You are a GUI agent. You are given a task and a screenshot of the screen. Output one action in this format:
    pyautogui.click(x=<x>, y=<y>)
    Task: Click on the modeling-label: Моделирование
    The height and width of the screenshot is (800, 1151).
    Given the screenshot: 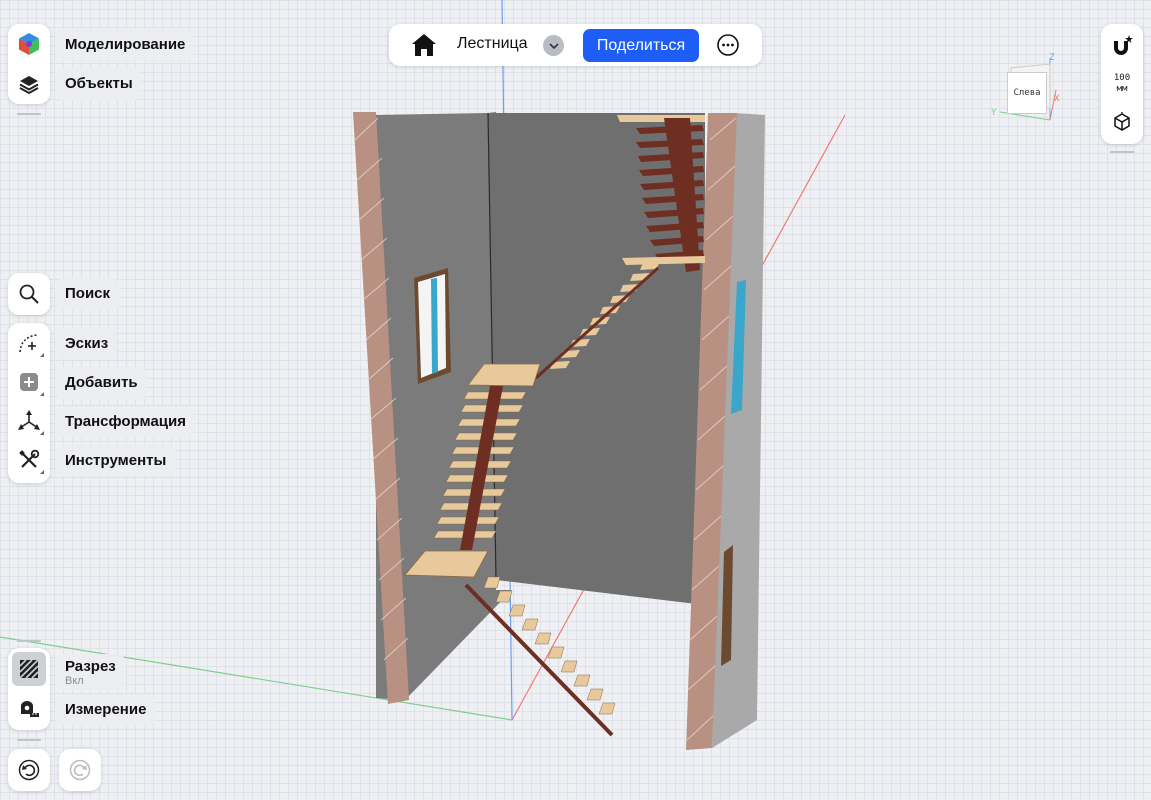 What is the action you would take?
    pyautogui.click(x=125, y=45)
    